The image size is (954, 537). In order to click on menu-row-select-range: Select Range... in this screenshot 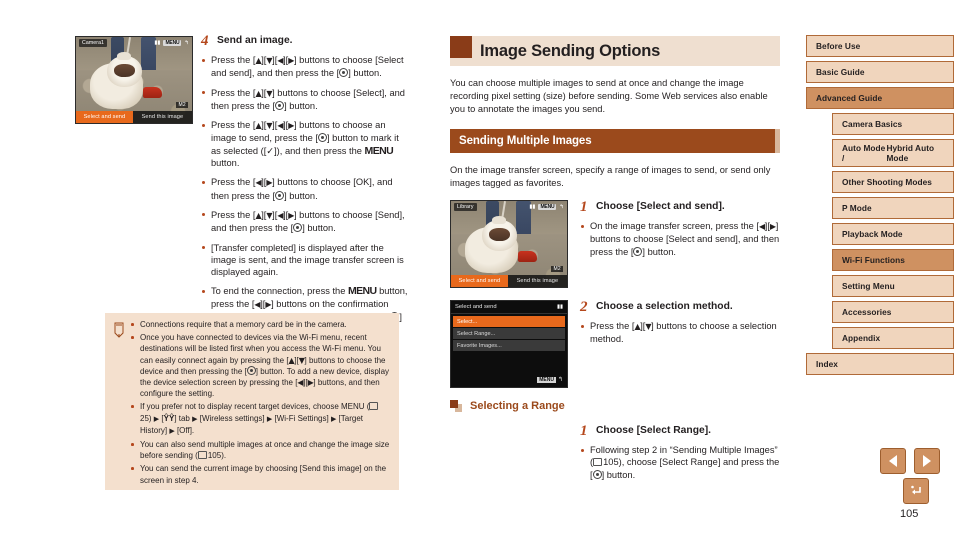, I will do `click(509, 333)`.